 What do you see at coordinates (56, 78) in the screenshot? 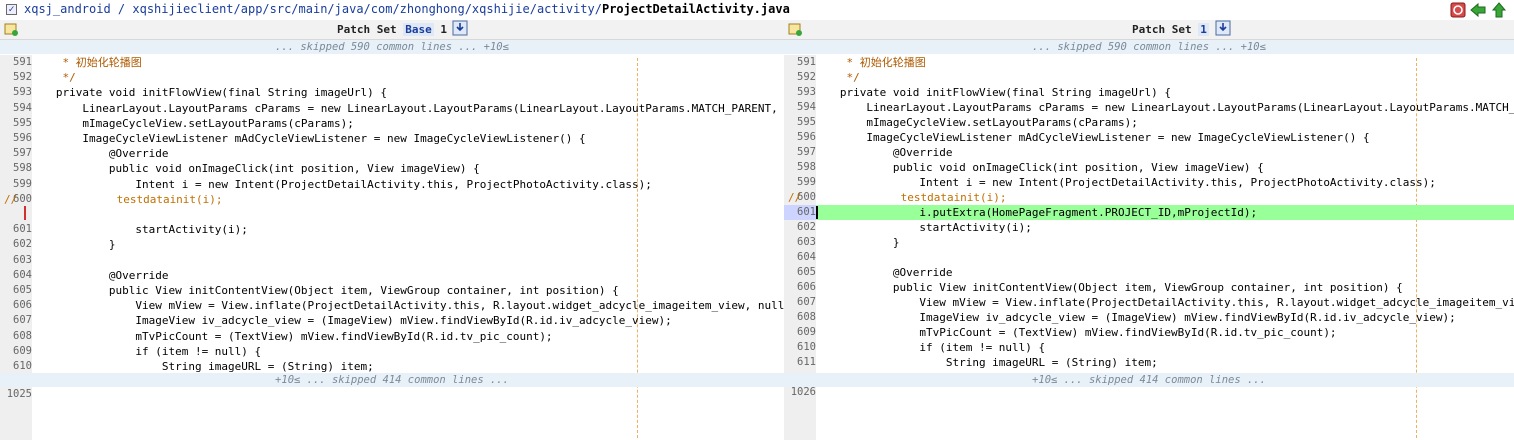
I see `code-text: */` at bounding box center [56, 78].